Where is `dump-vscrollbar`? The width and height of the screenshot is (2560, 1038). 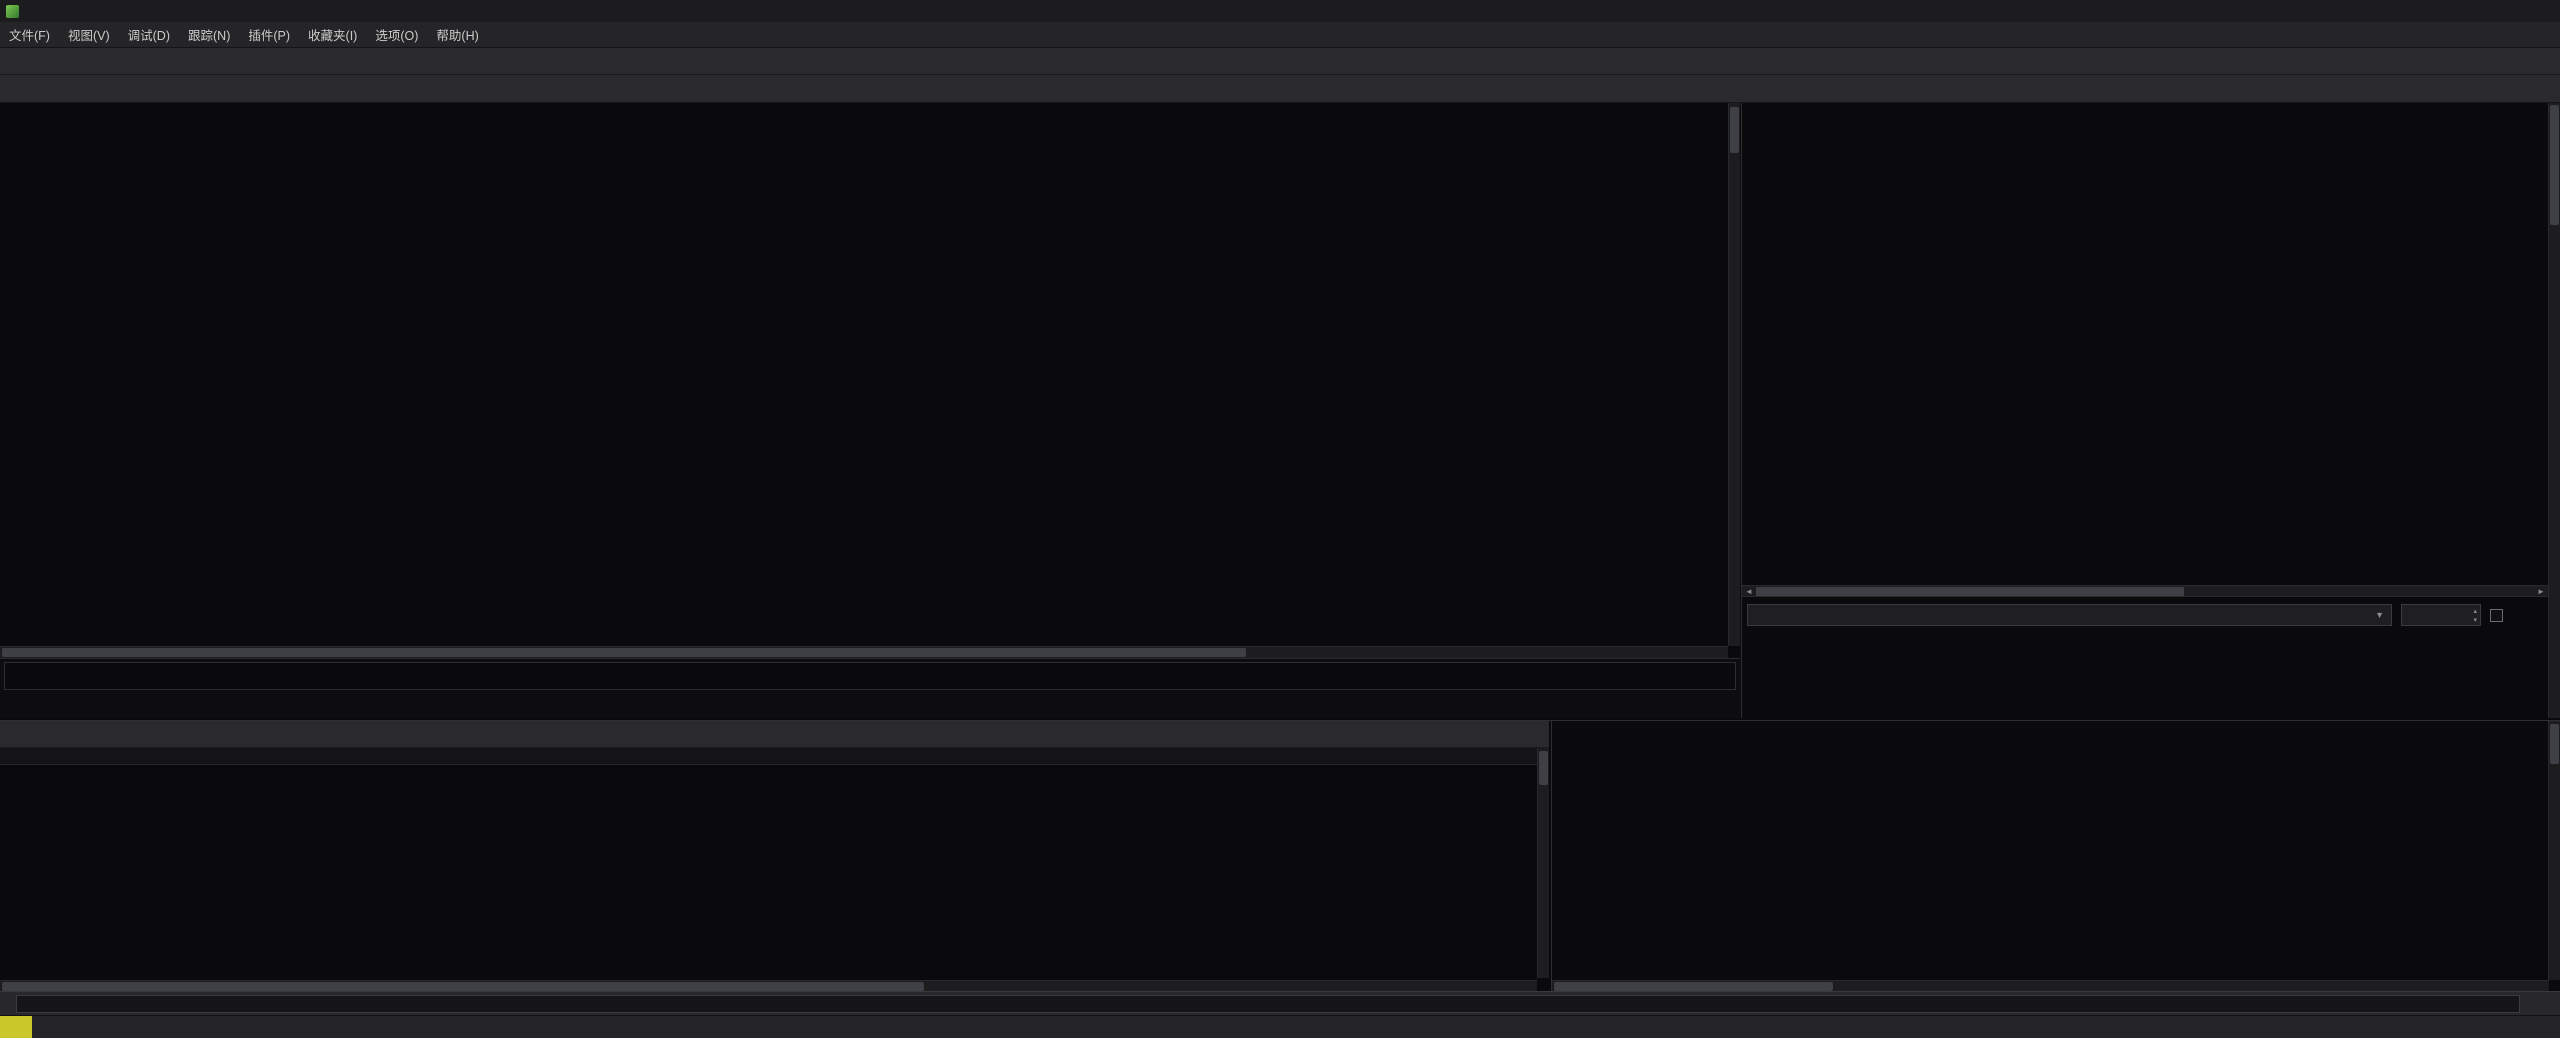
dump-vscrollbar is located at coordinates (1543, 863).